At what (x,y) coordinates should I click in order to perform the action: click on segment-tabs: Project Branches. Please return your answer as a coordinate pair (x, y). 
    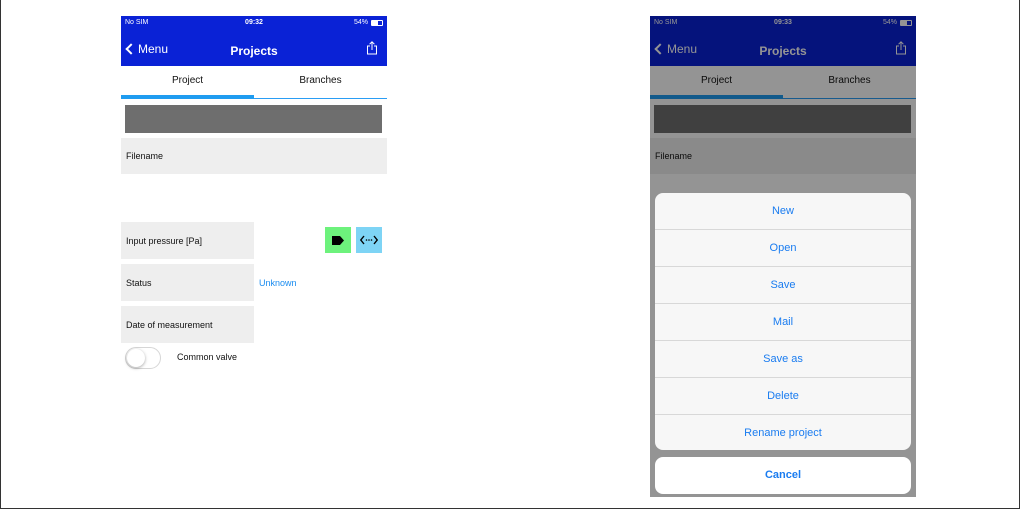
    Looking at the image, I should click on (254, 82).